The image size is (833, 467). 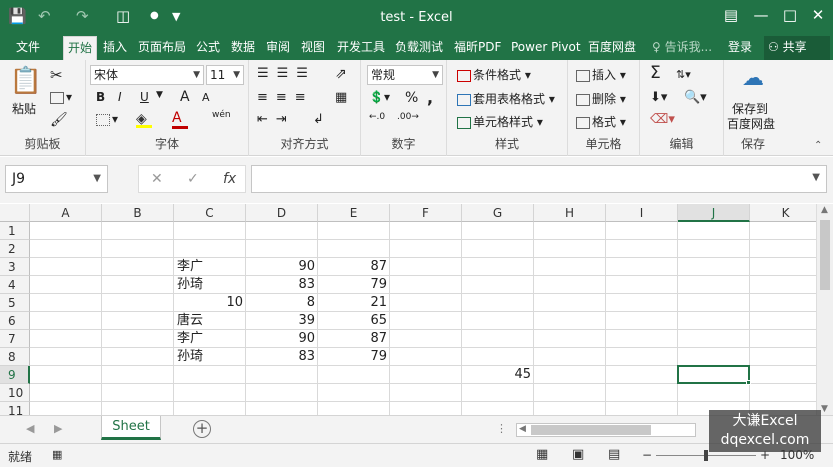 I want to click on cell-g9: 45, so click(x=498, y=375).